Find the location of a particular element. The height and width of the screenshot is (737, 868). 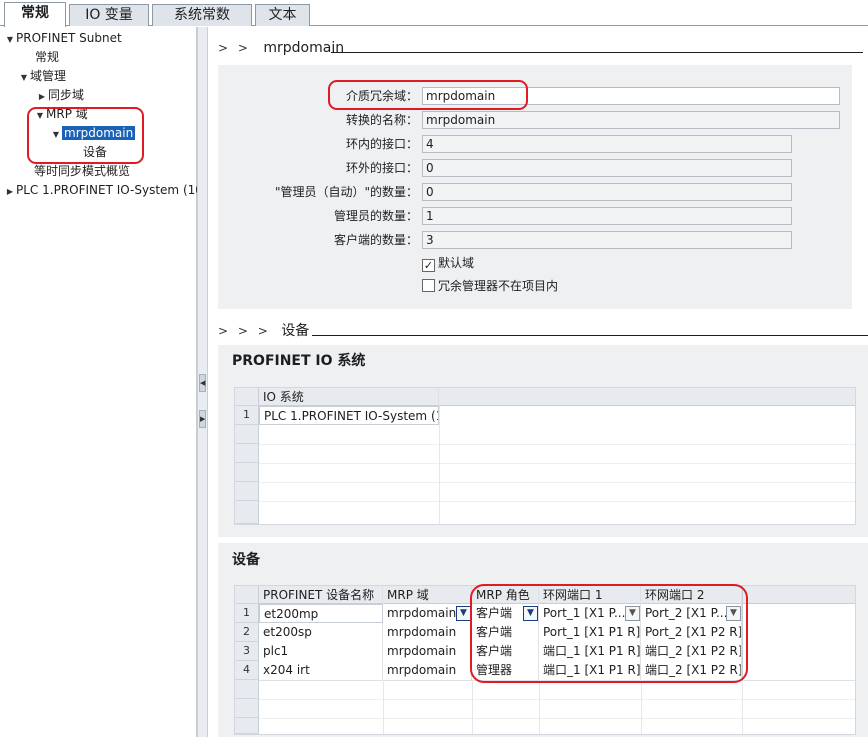

row-number: 4 is located at coordinates (247, 670).